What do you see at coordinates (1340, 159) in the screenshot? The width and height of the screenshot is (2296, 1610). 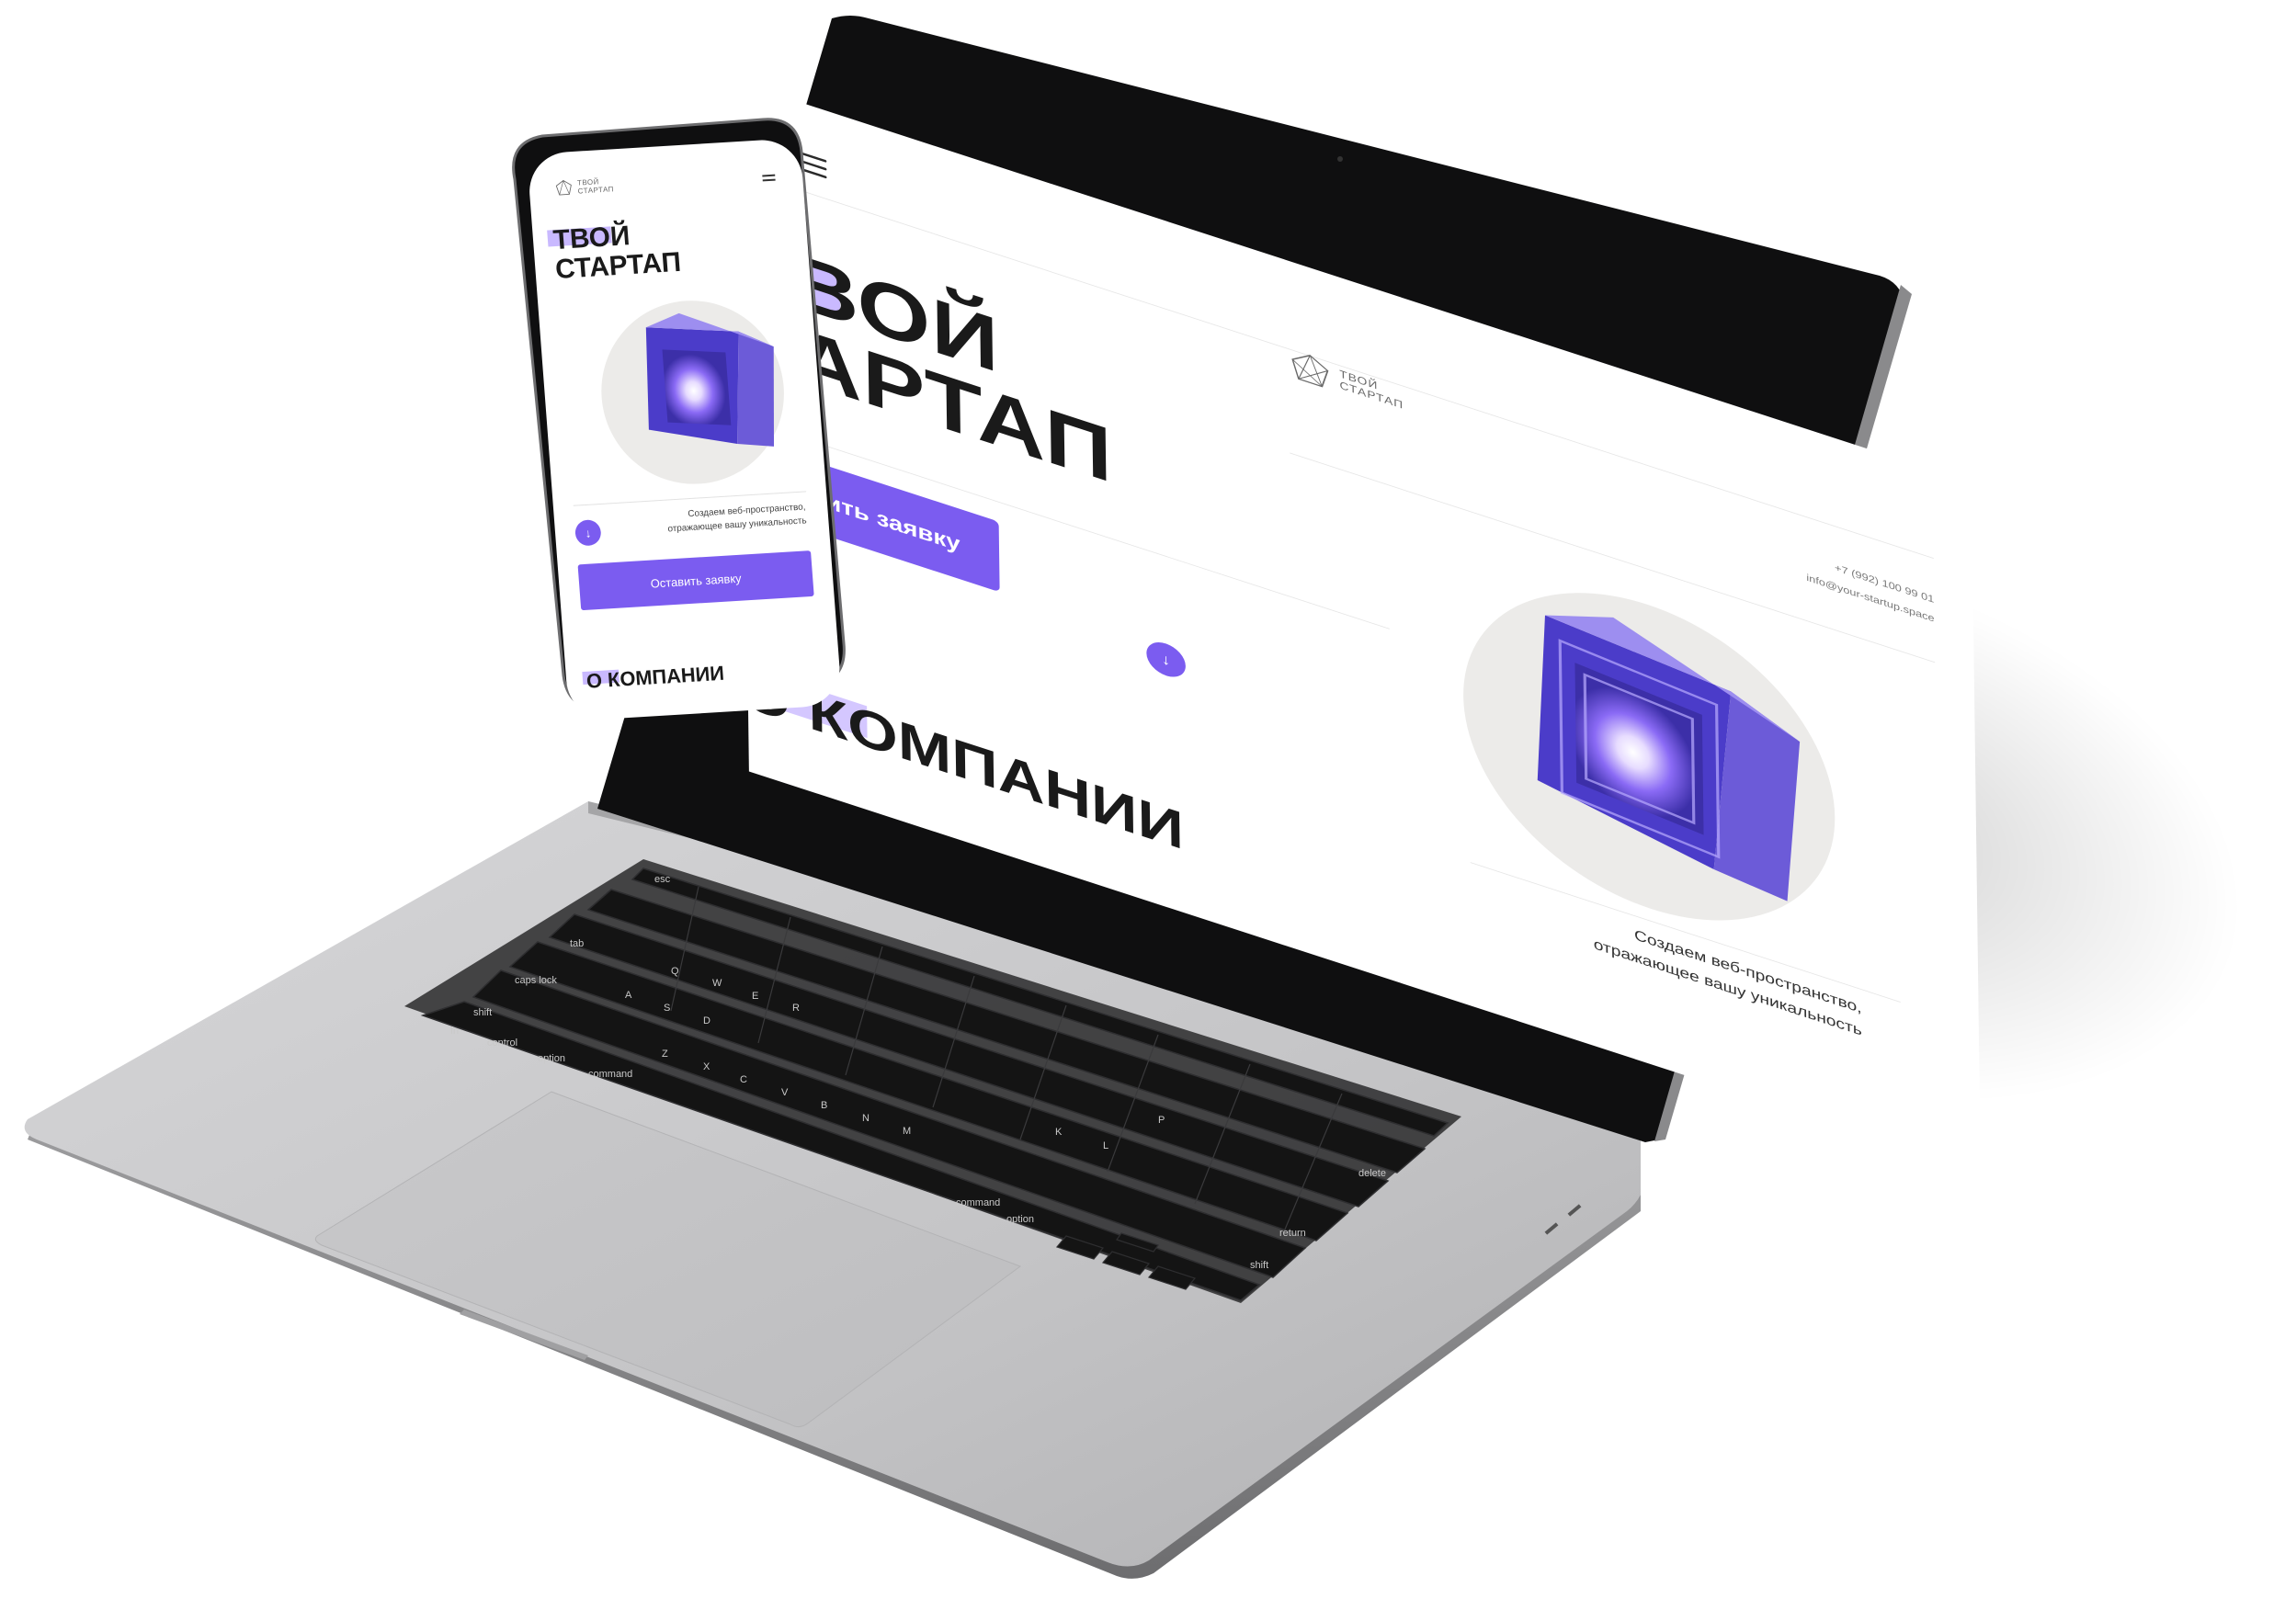 I see `webcam-icon` at bounding box center [1340, 159].